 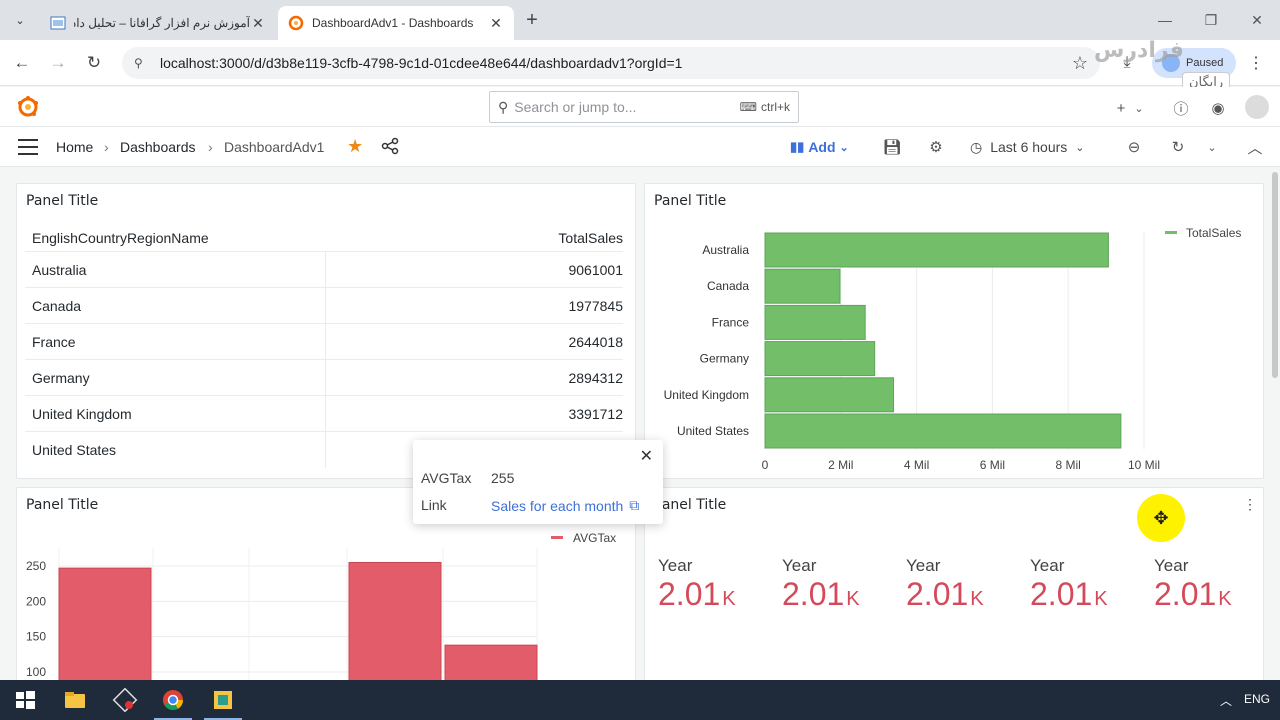 What do you see at coordinates (20, 20) in the screenshot?
I see `tab-search-icon: ⌄` at bounding box center [20, 20].